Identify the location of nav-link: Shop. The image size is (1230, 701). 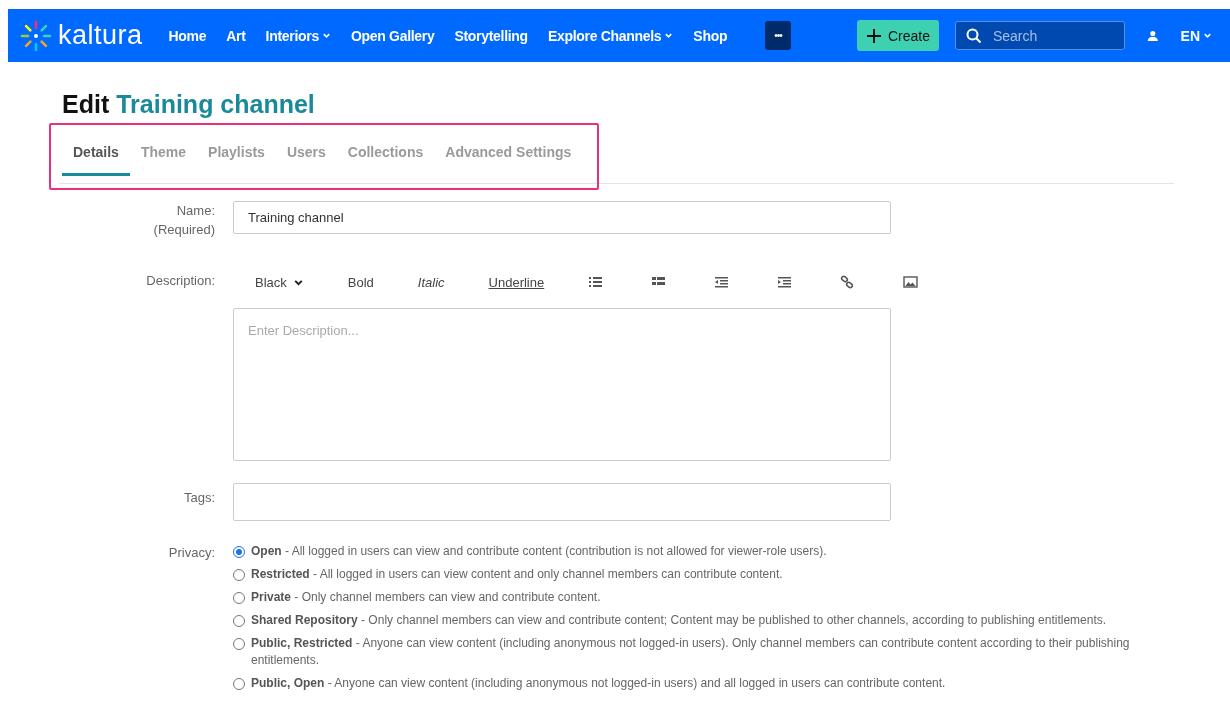
(710, 35).